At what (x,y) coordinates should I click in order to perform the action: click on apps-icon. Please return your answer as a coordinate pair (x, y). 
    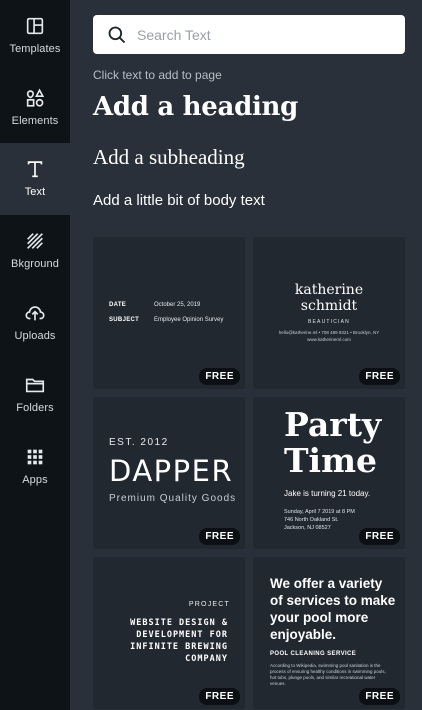
    Looking at the image, I should click on (35, 457).